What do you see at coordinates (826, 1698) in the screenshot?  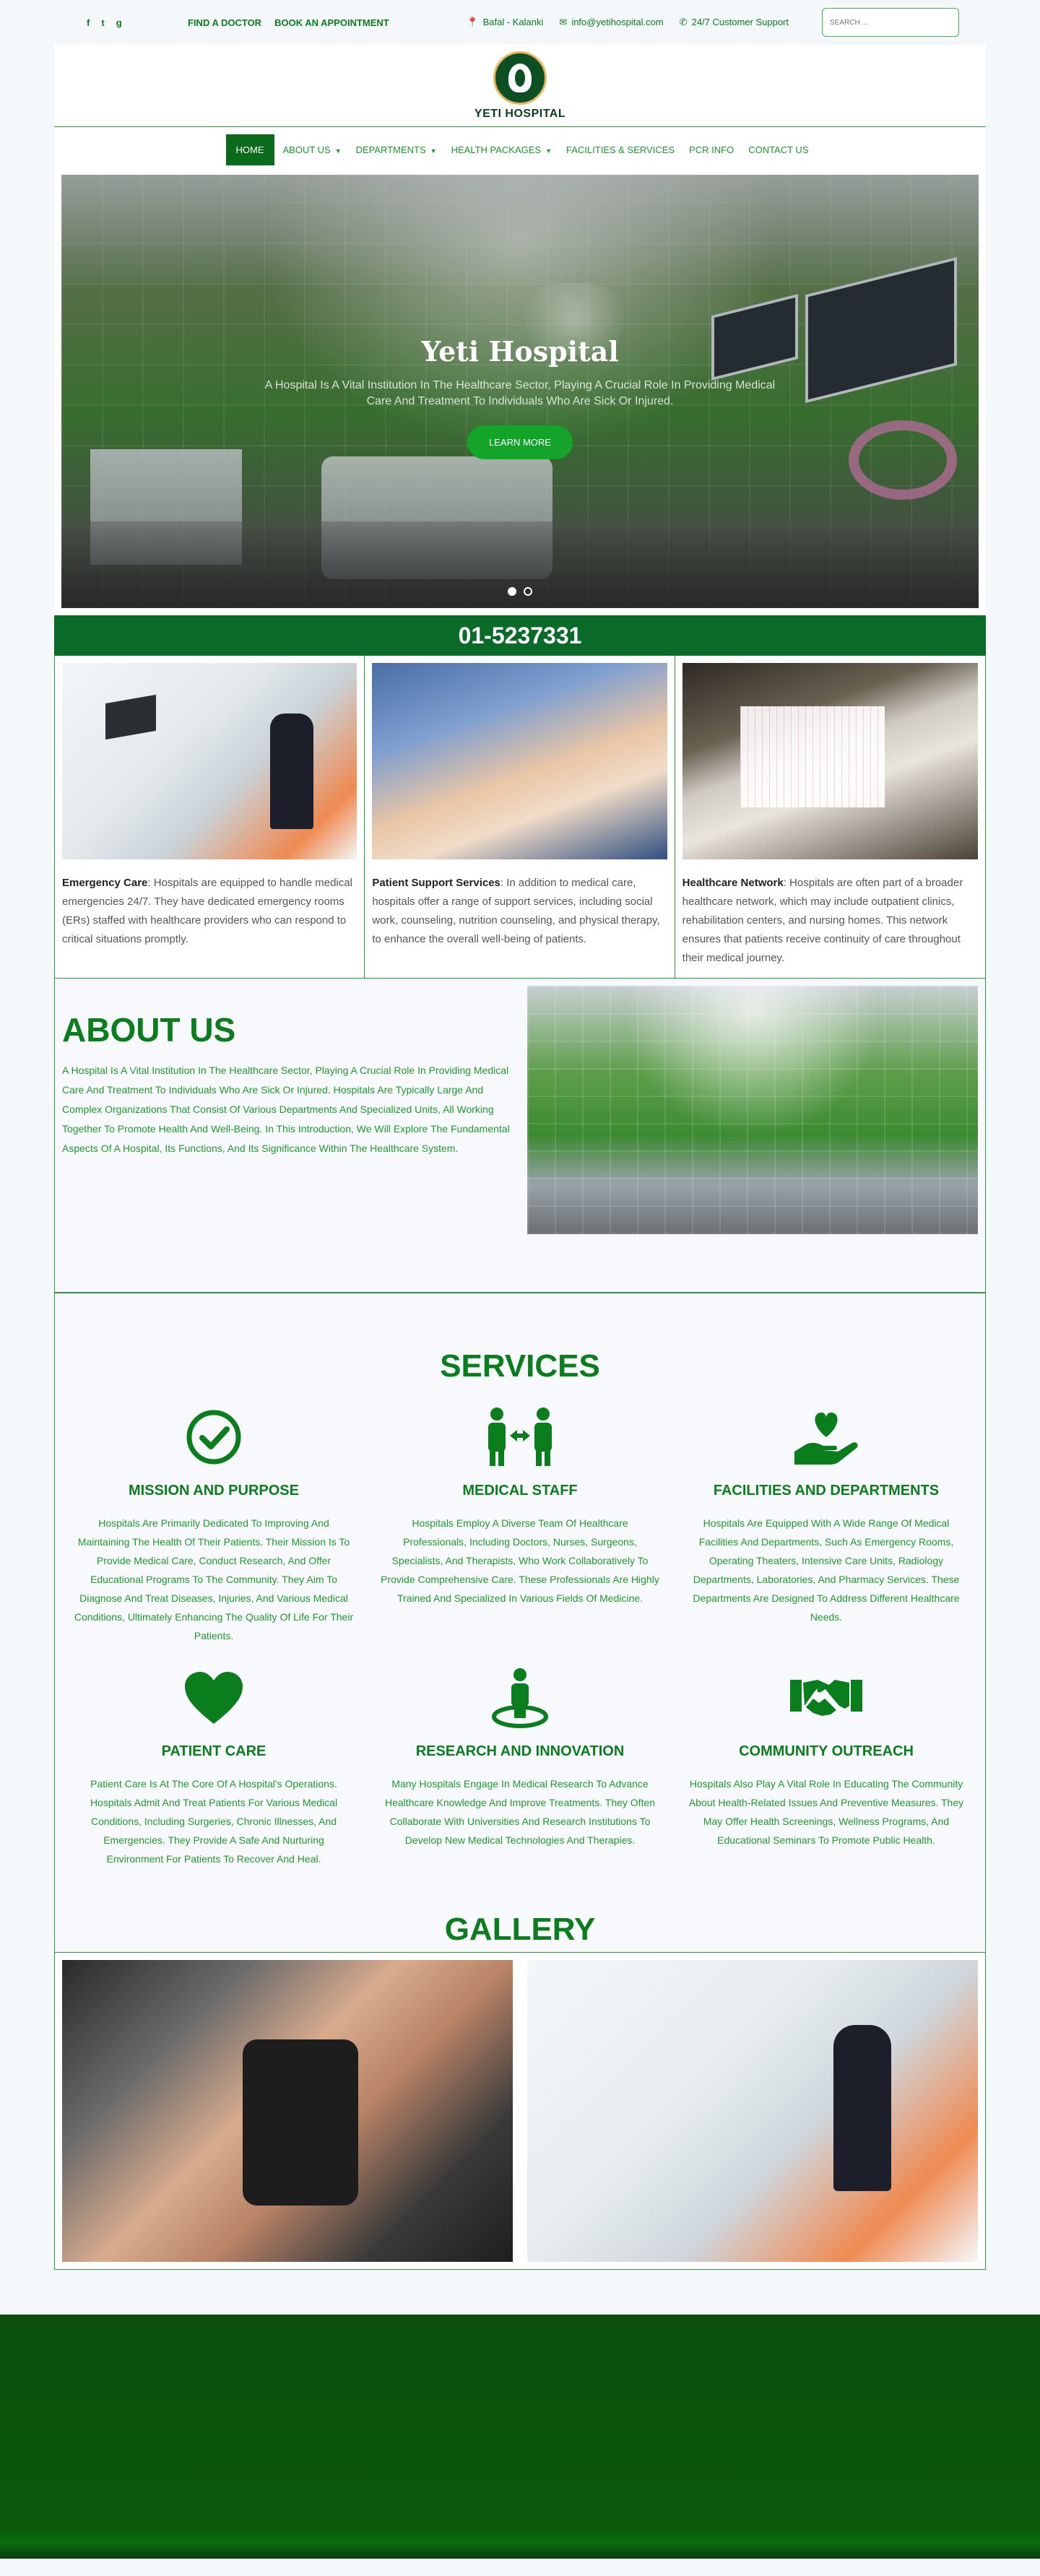 I see `handshake-icon` at bounding box center [826, 1698].